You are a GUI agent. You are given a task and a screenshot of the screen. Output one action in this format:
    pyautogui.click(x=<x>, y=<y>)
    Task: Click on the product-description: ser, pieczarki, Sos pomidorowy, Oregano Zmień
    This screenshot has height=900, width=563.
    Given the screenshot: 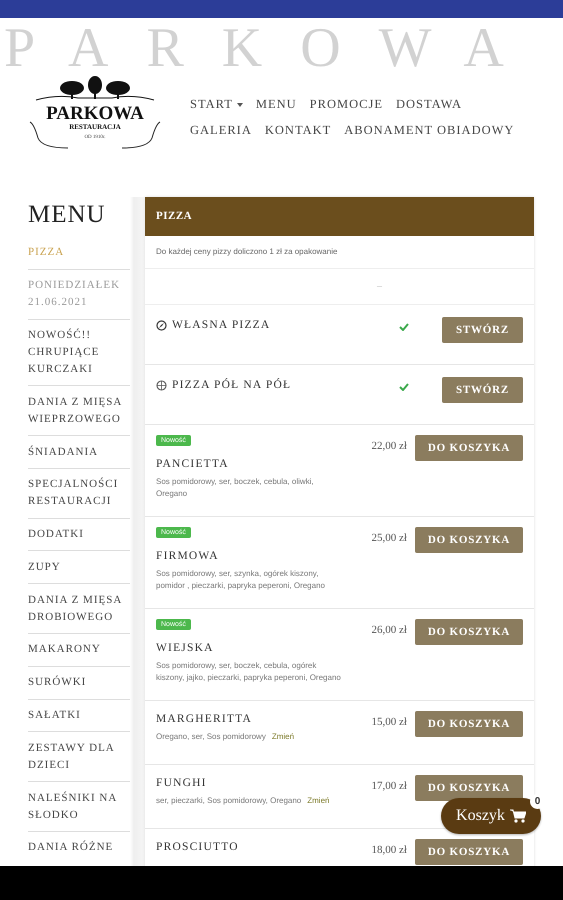 What is the action you would take?
    pyautogui.click(x=243, y=801)
    